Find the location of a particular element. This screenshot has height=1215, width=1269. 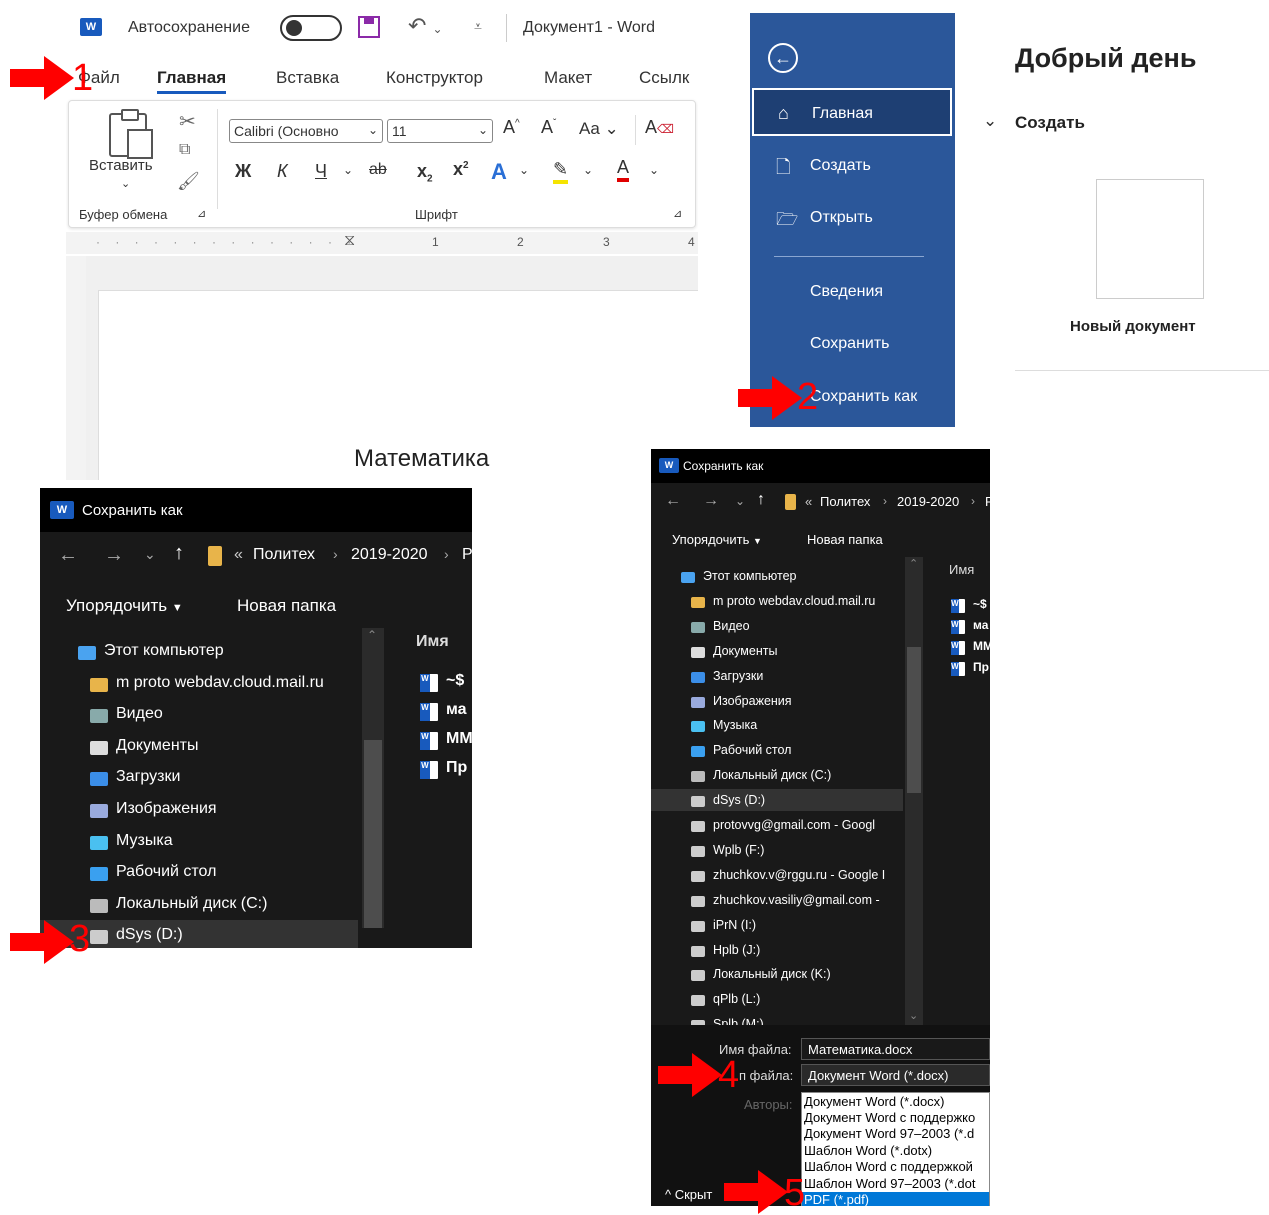

new-document-label: Новый документ is located at coordinates (1133, 326).